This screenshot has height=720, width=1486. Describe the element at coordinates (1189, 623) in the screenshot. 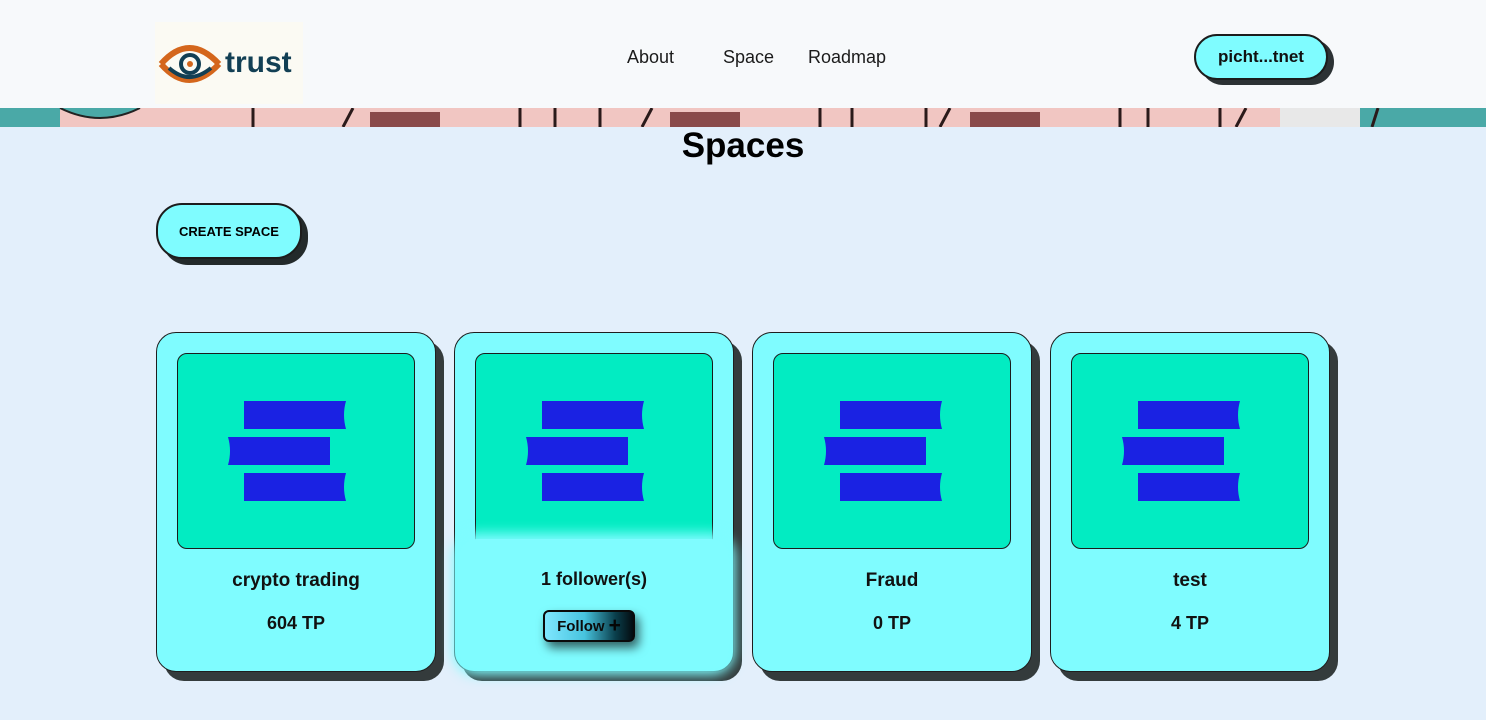

I see `space-points: 4 TP` at that location.